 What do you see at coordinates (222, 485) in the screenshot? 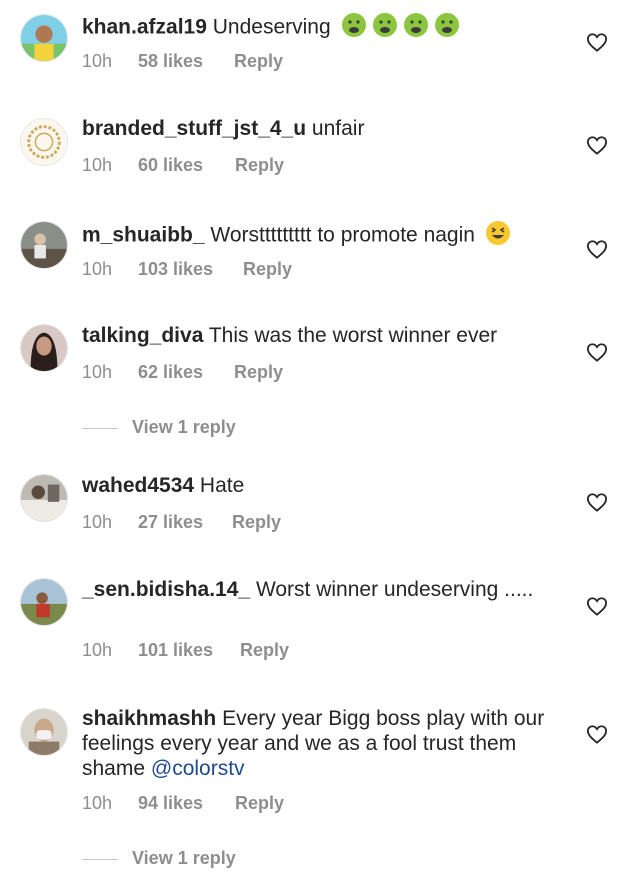
I see `comment-body: Hate` at bounding box center [222, 485].